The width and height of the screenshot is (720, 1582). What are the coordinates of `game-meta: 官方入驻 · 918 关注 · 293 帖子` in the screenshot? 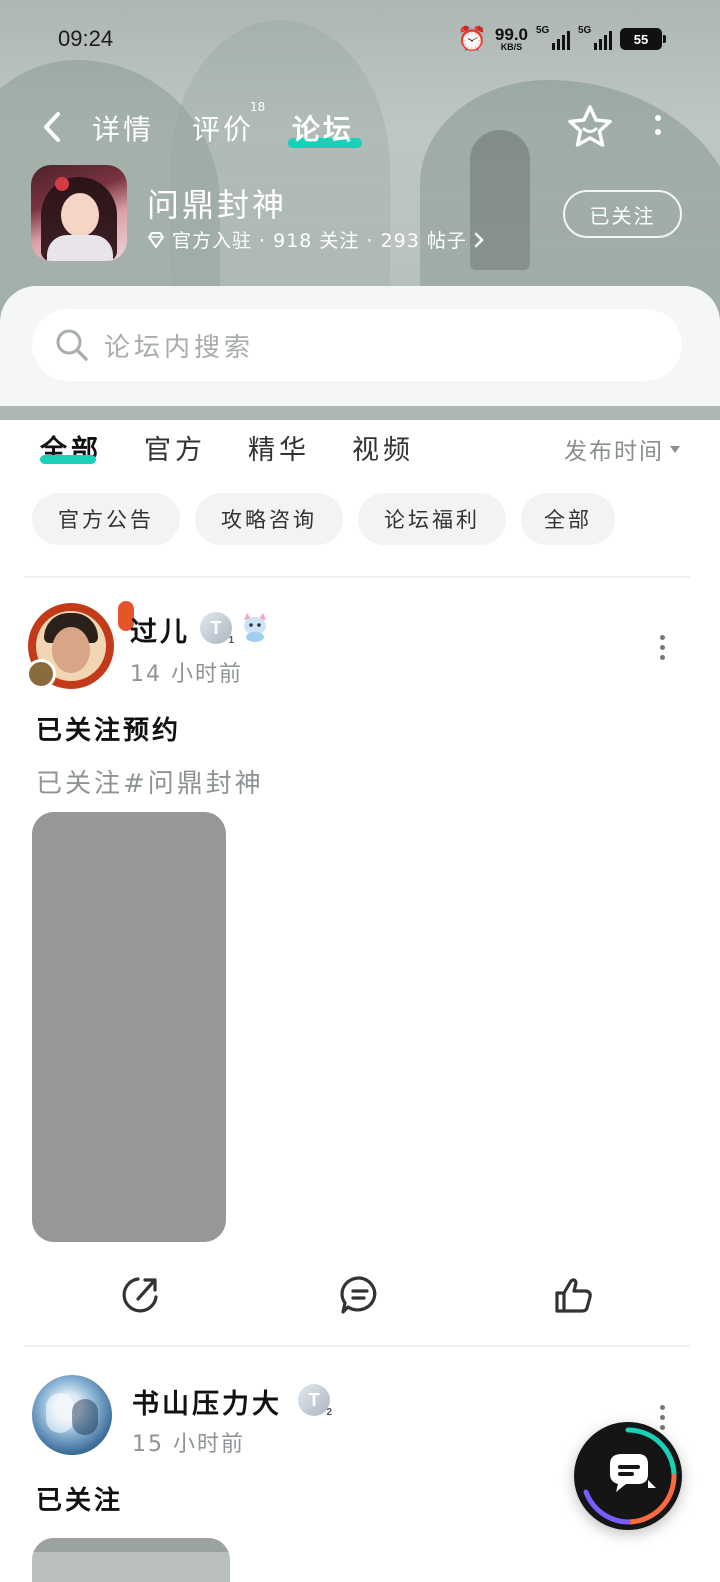 It's located at (315, 239).